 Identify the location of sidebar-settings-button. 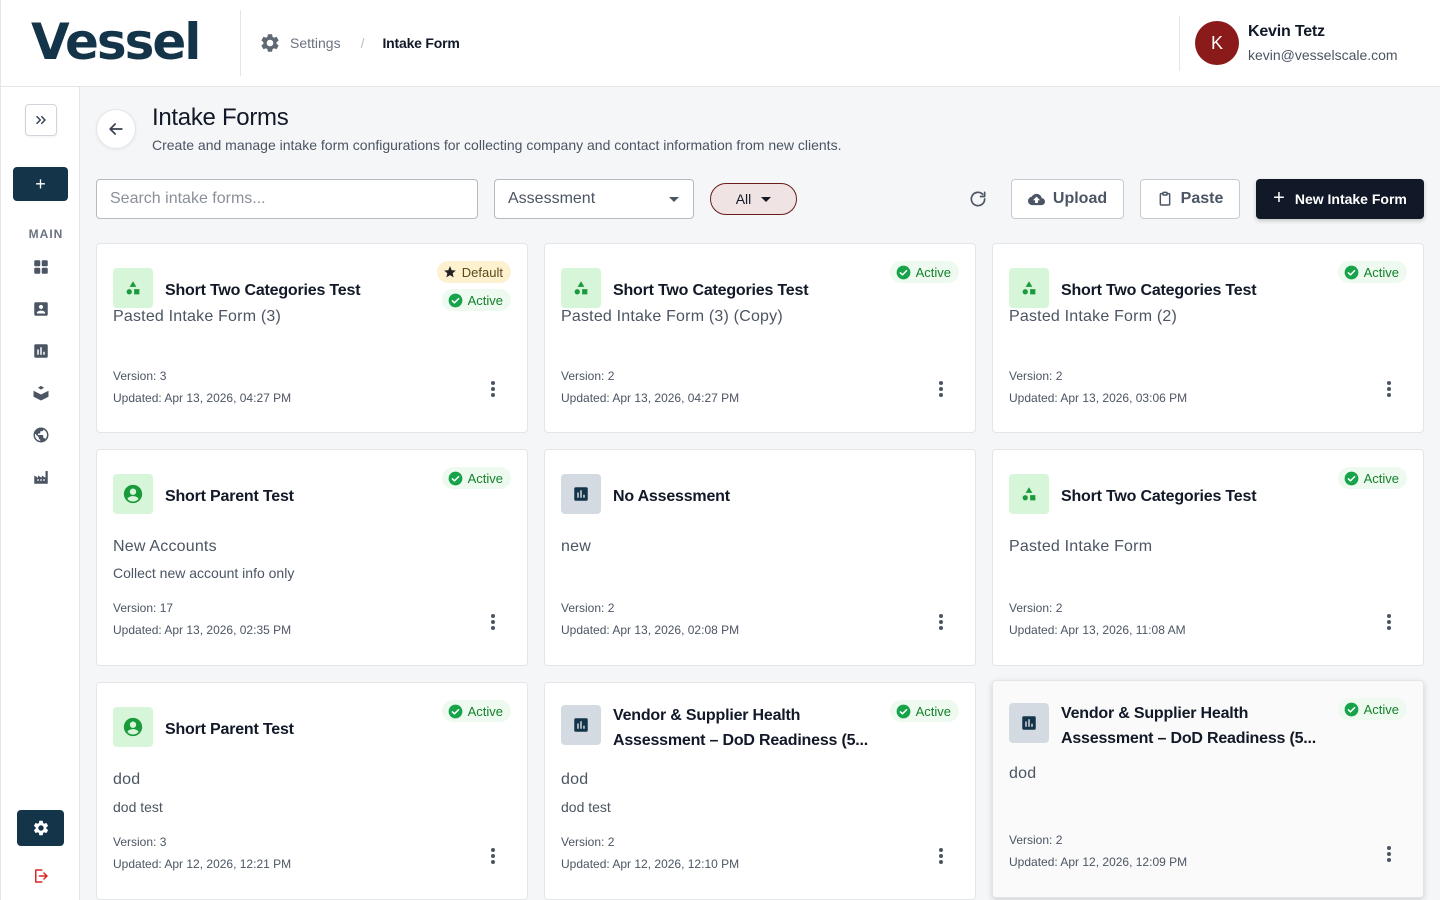
(40, 828).